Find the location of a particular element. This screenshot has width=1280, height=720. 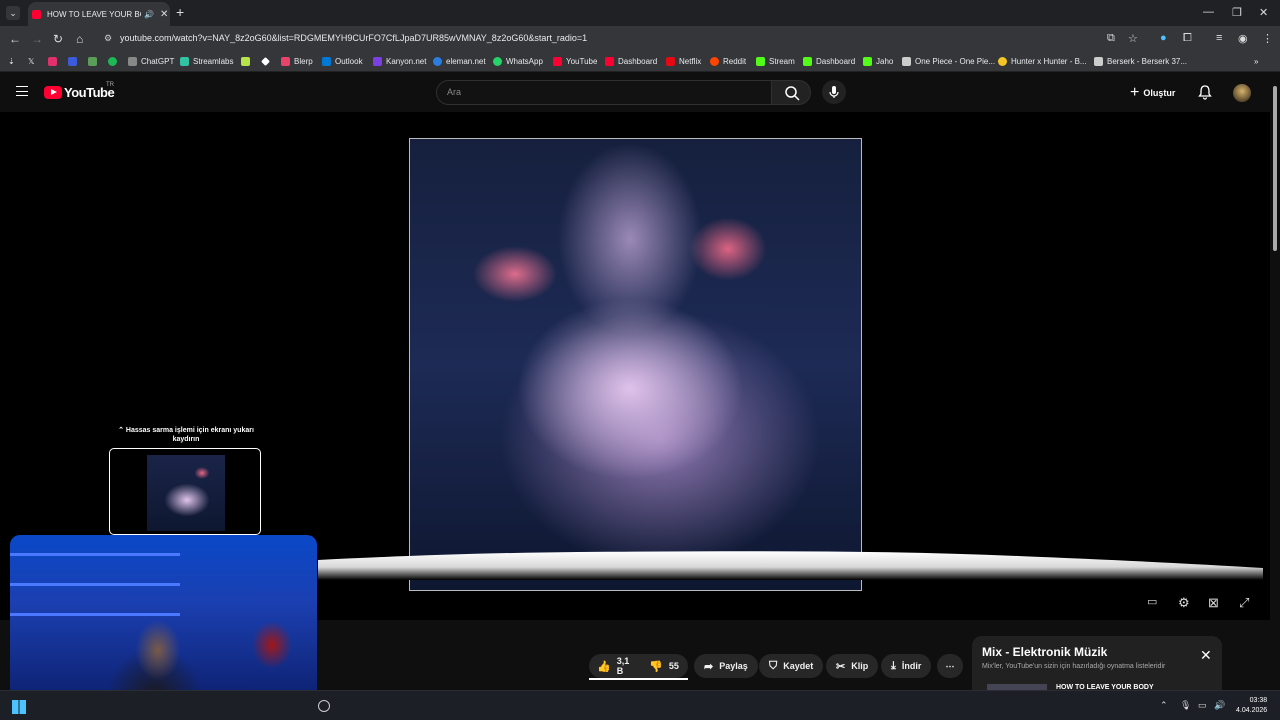

bookmark-item: Jaho is located at coordinates (878, 61).